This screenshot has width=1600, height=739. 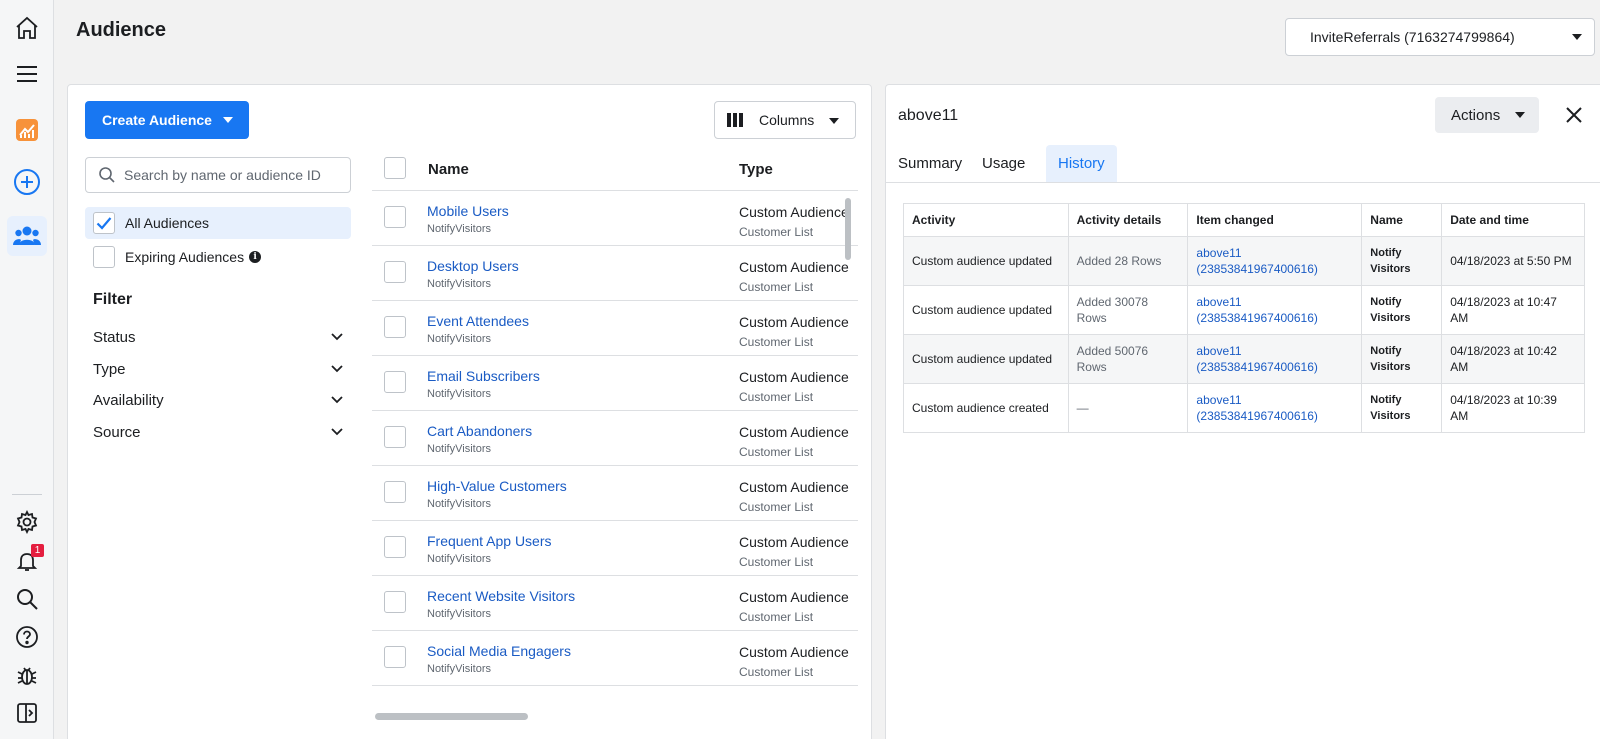 I want to click on audience-name-link: Cart Abandoners, so click(x=479, y=431).